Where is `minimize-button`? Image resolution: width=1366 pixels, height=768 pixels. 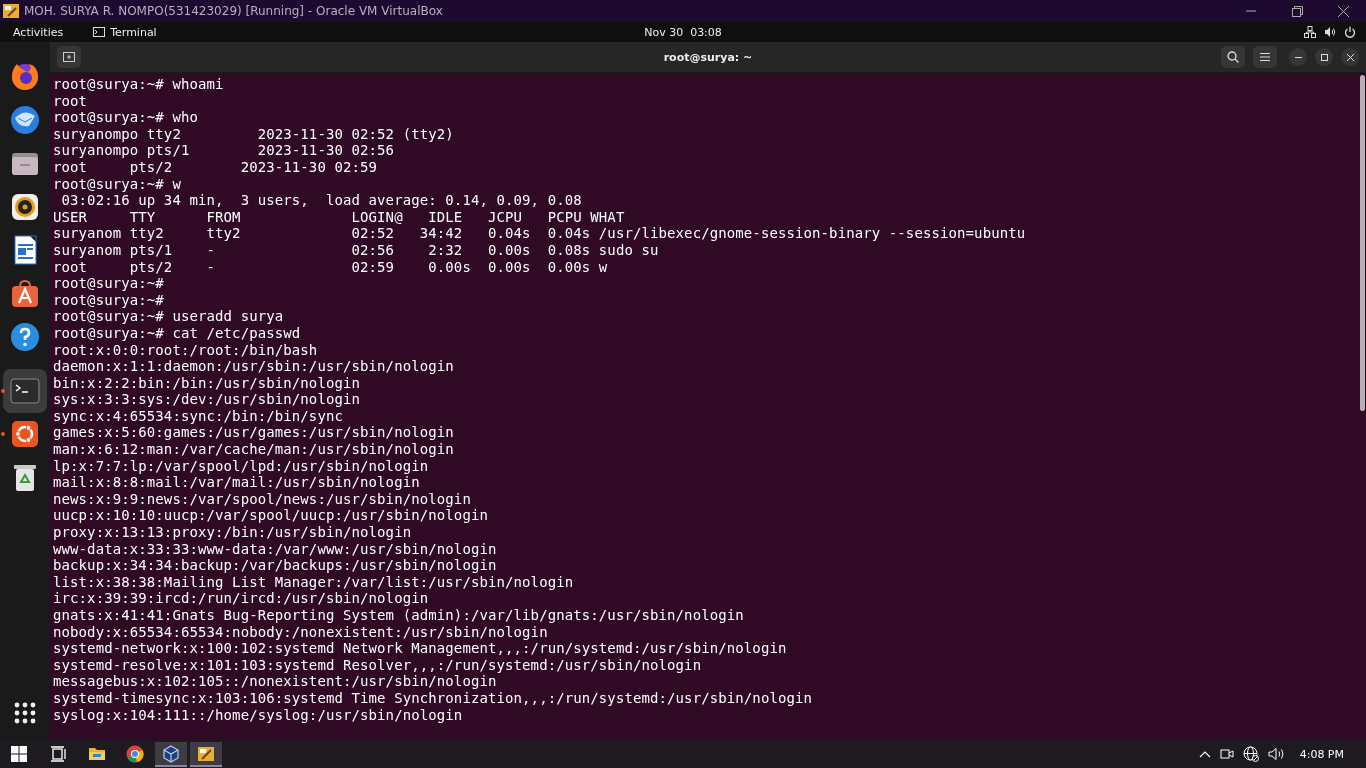
minimize-button is located at coordinates (1298, 57).